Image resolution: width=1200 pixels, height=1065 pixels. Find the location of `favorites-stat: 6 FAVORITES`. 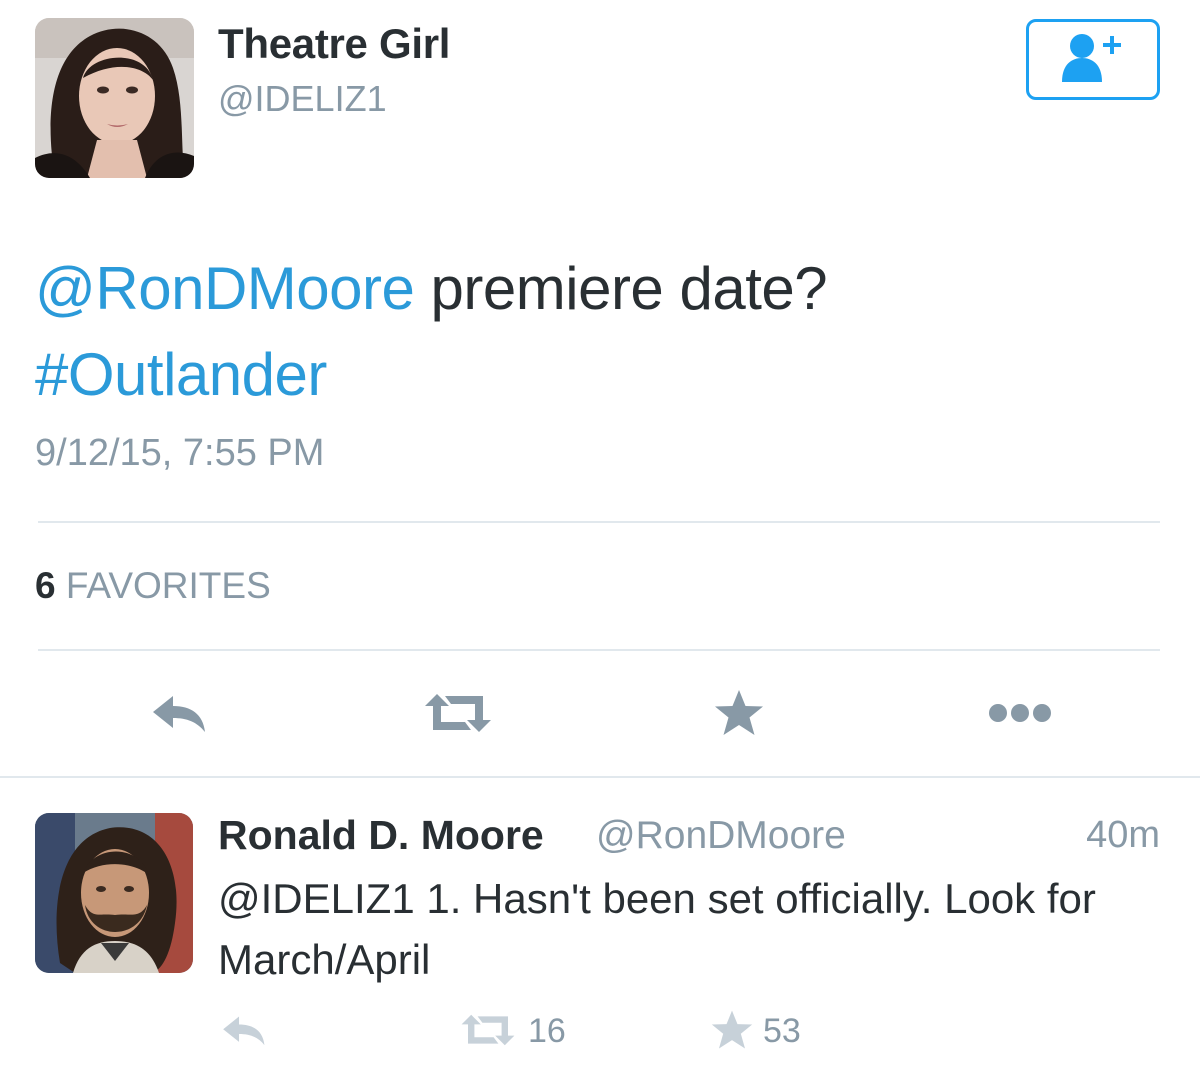

favorites-stat: 6 FAVORITES is located at coordinates (153, 586).